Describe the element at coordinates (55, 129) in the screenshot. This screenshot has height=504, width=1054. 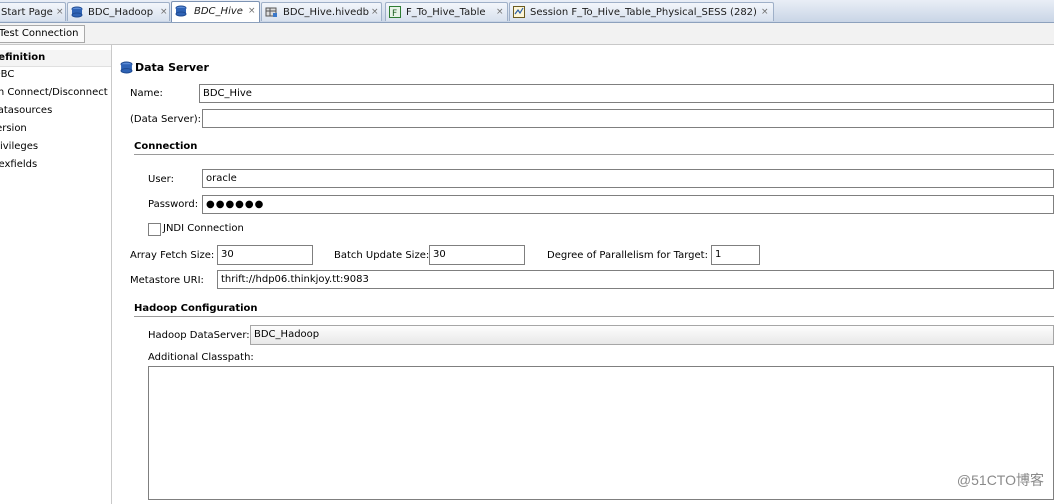
I see `nav-item-version: Version` at that location.